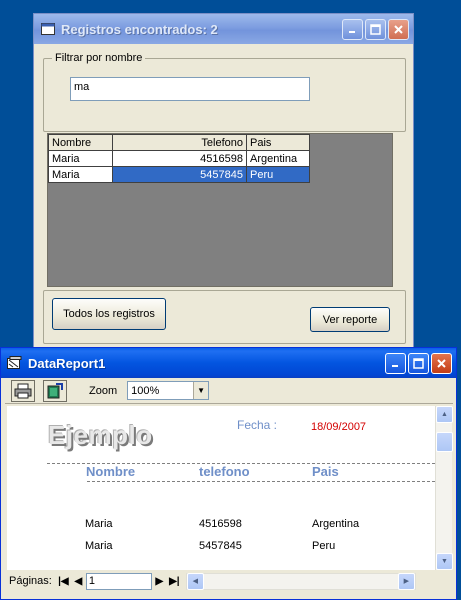 This screenshot has height=600, width=461. I want to click on pages-label: Páginas:, so click(30, 581).